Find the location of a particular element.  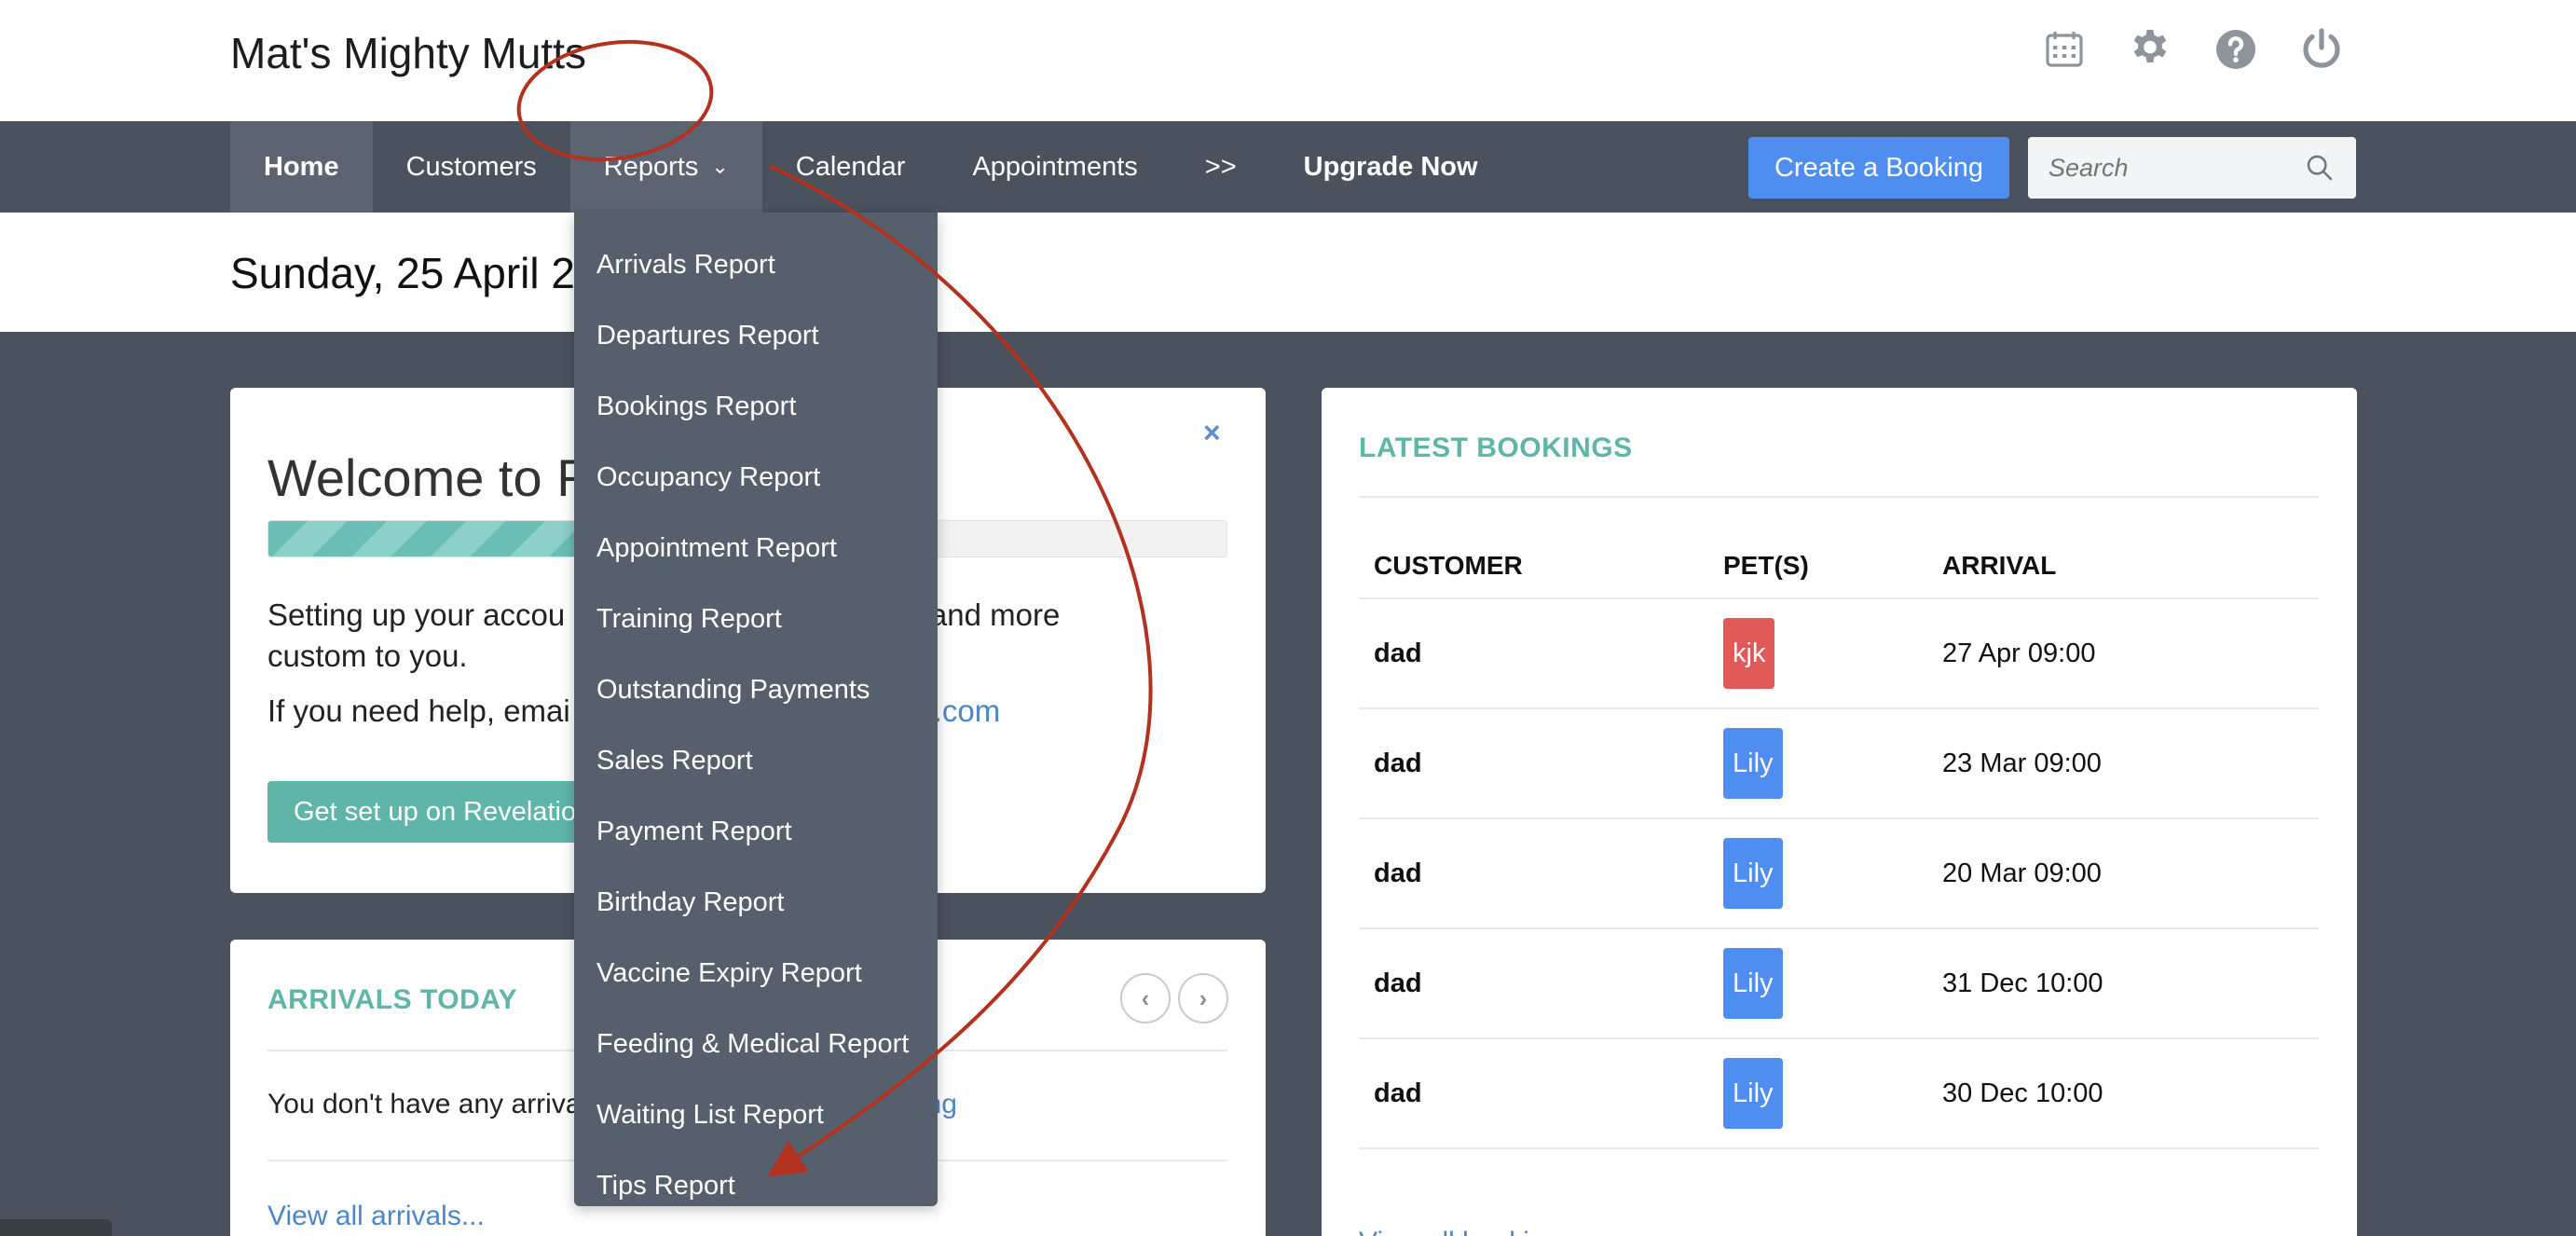

arrival-cell: 23 Mar 09:00 is located at coordinates (2123, 763).